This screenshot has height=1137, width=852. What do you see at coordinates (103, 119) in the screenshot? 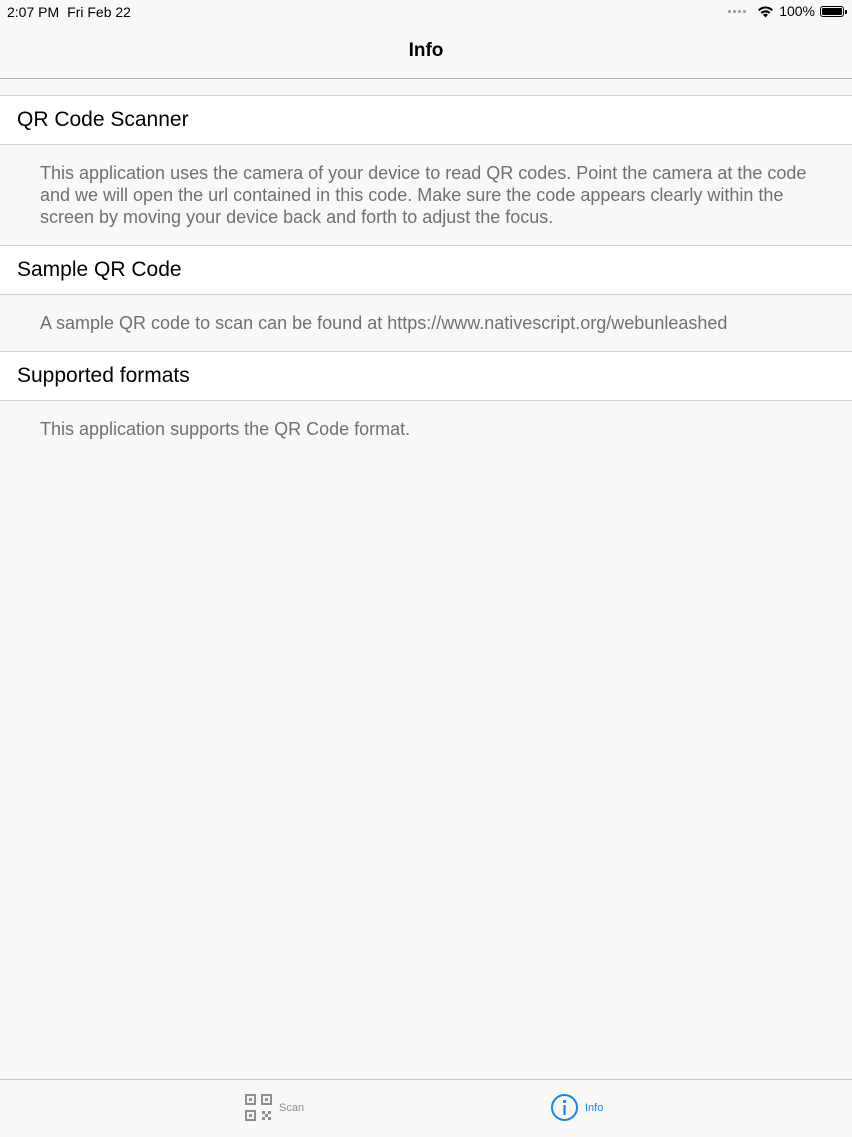
I see `section-header-label: QR Code Scanner` at bounding box center [103, 119].